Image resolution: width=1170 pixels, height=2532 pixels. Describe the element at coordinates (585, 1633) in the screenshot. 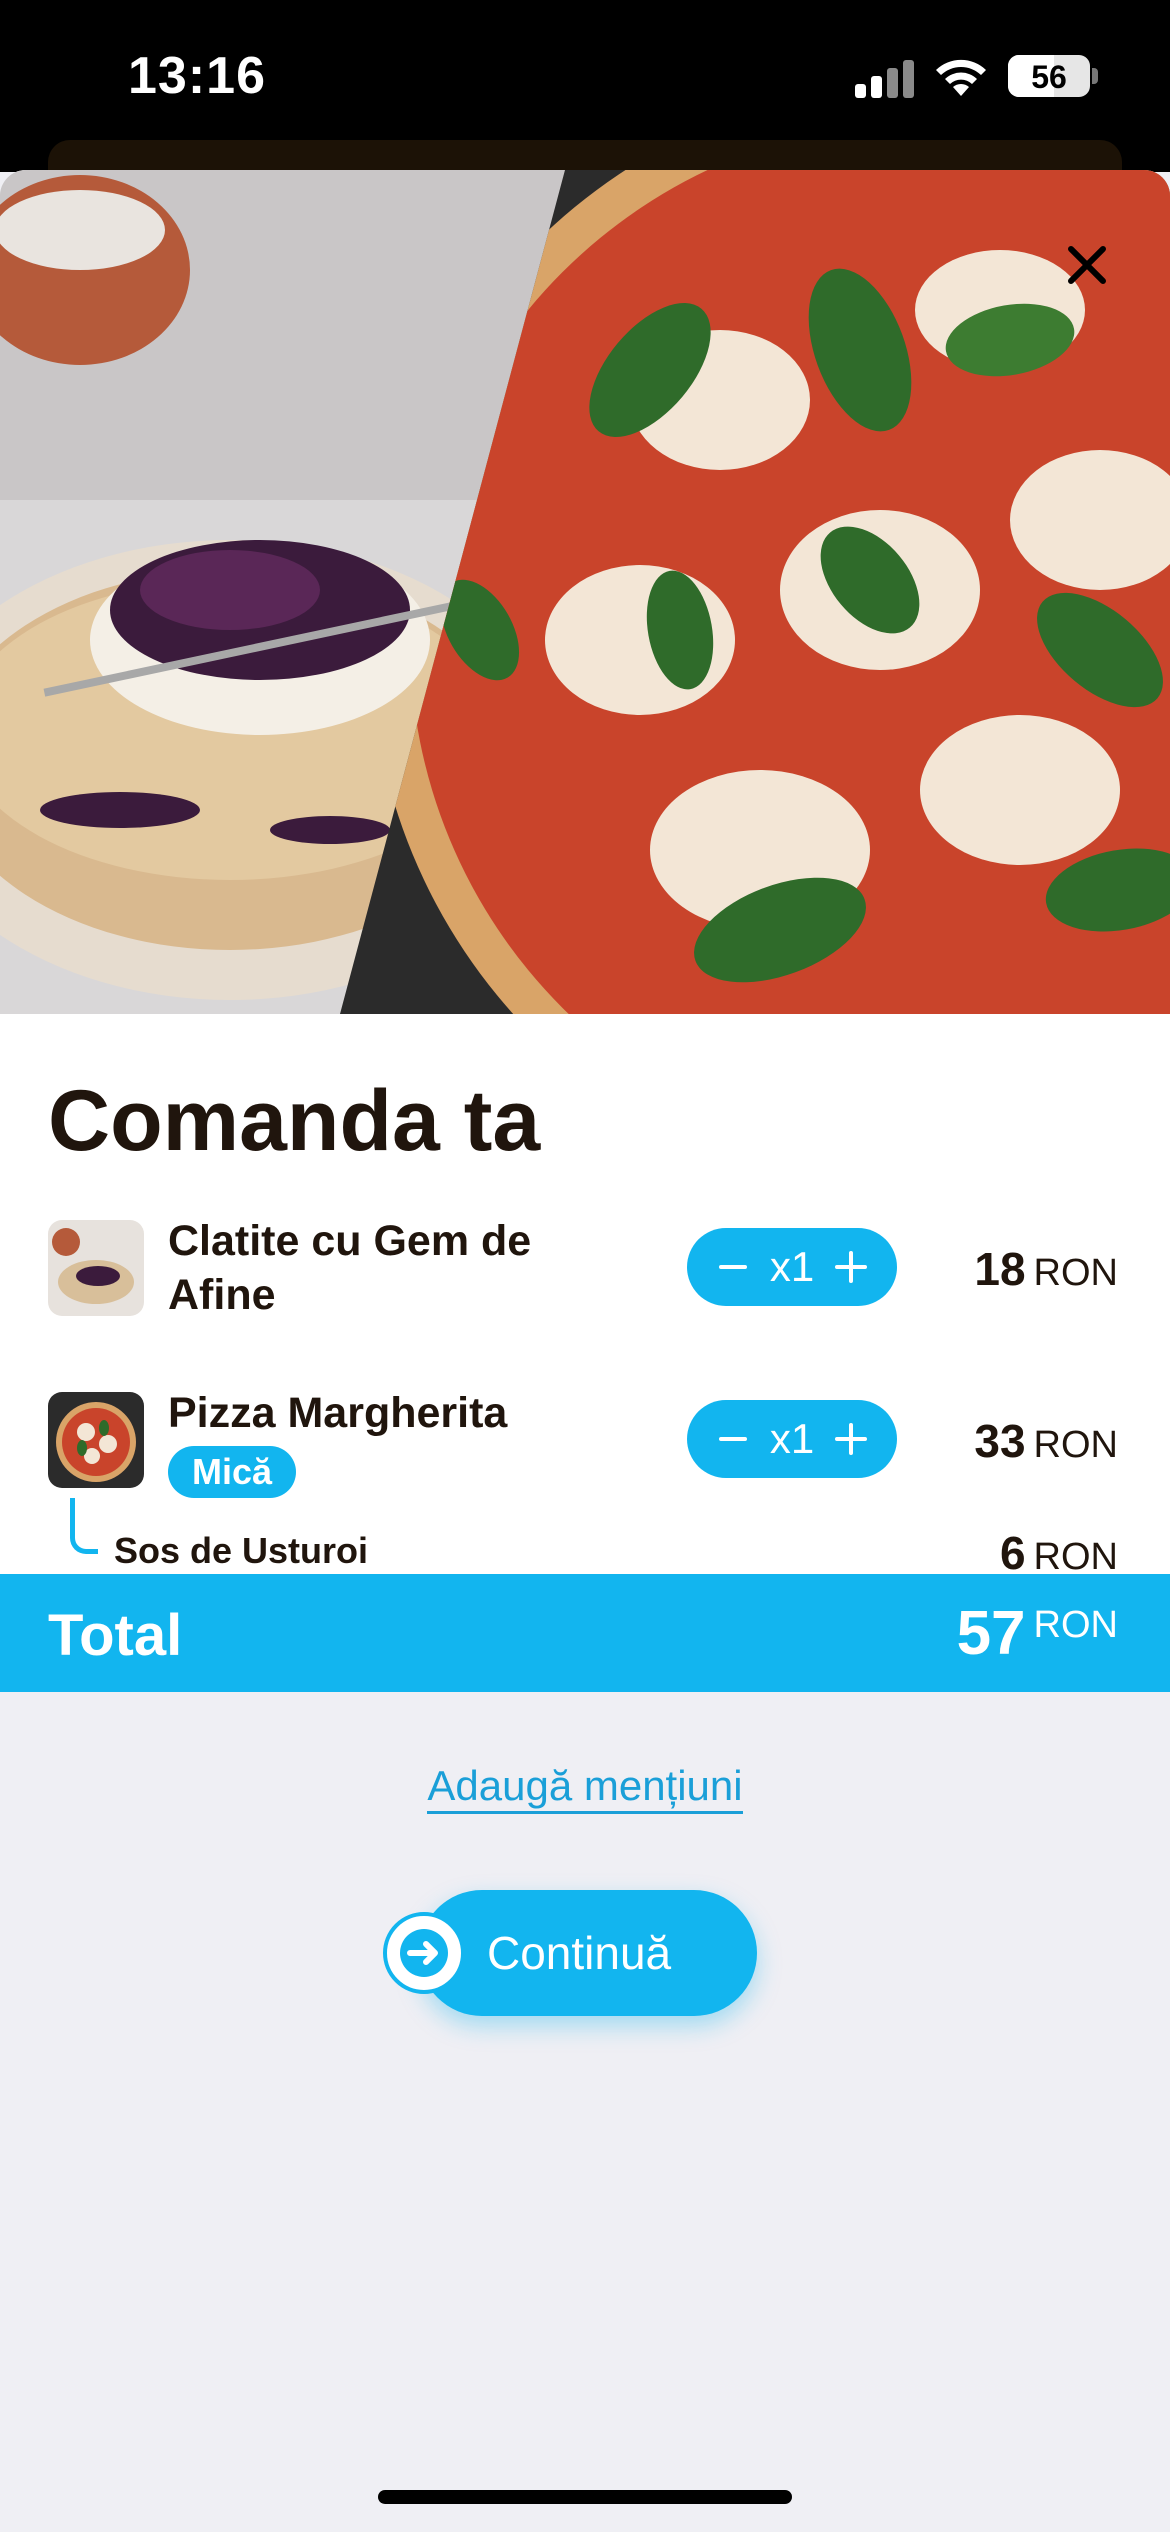

I see `total-bar: Total 57 RON` at that location.